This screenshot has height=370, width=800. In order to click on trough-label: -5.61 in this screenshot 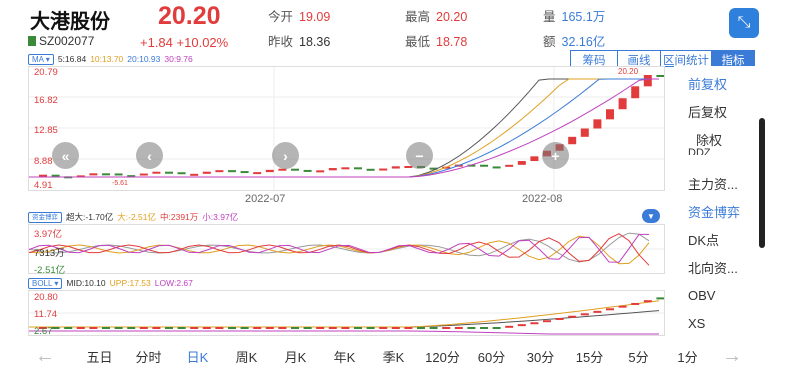, I will do `click(120, 183)`.